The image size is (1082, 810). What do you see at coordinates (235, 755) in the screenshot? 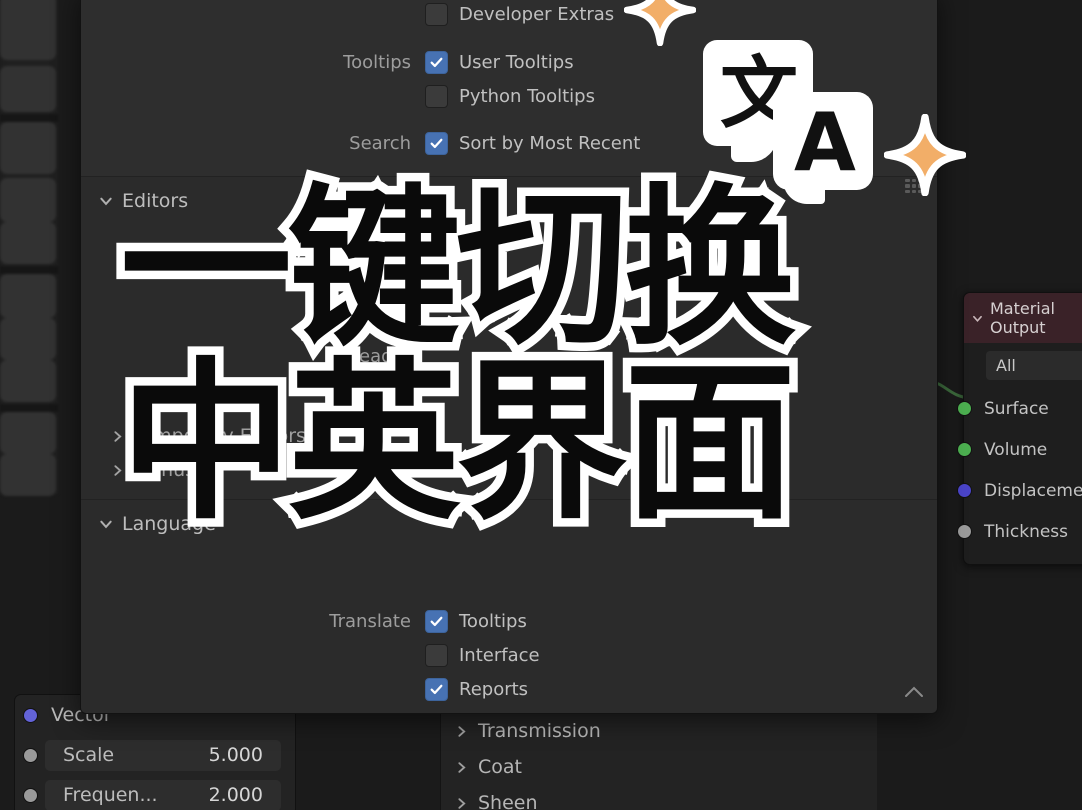
I see `field-value: 5.000` at bounding box center [235, 755].